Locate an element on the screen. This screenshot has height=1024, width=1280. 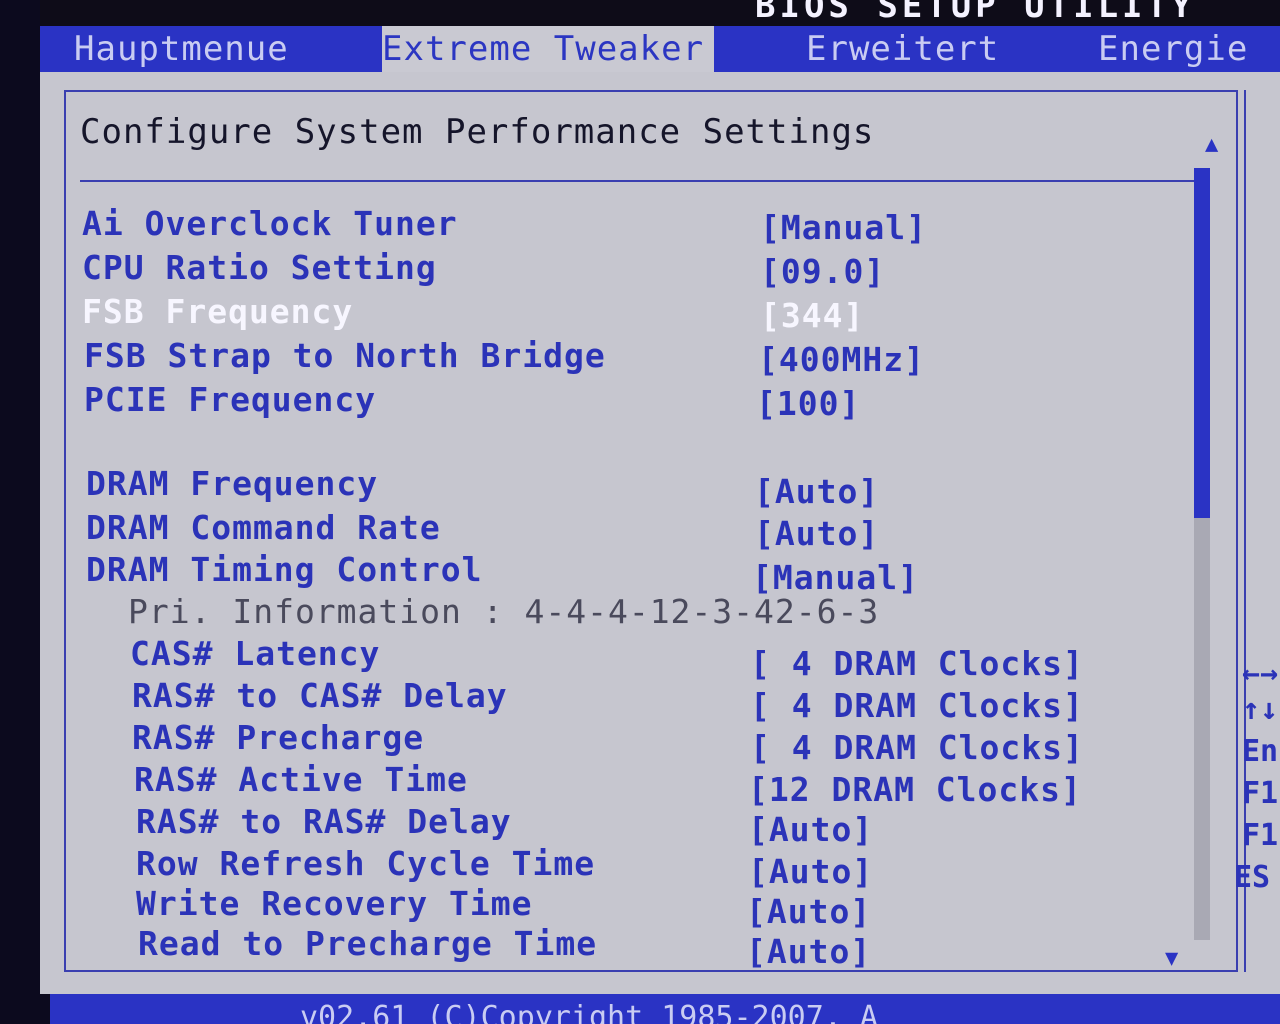
tab-energie: Energie is located at coordinates (1173, 49).